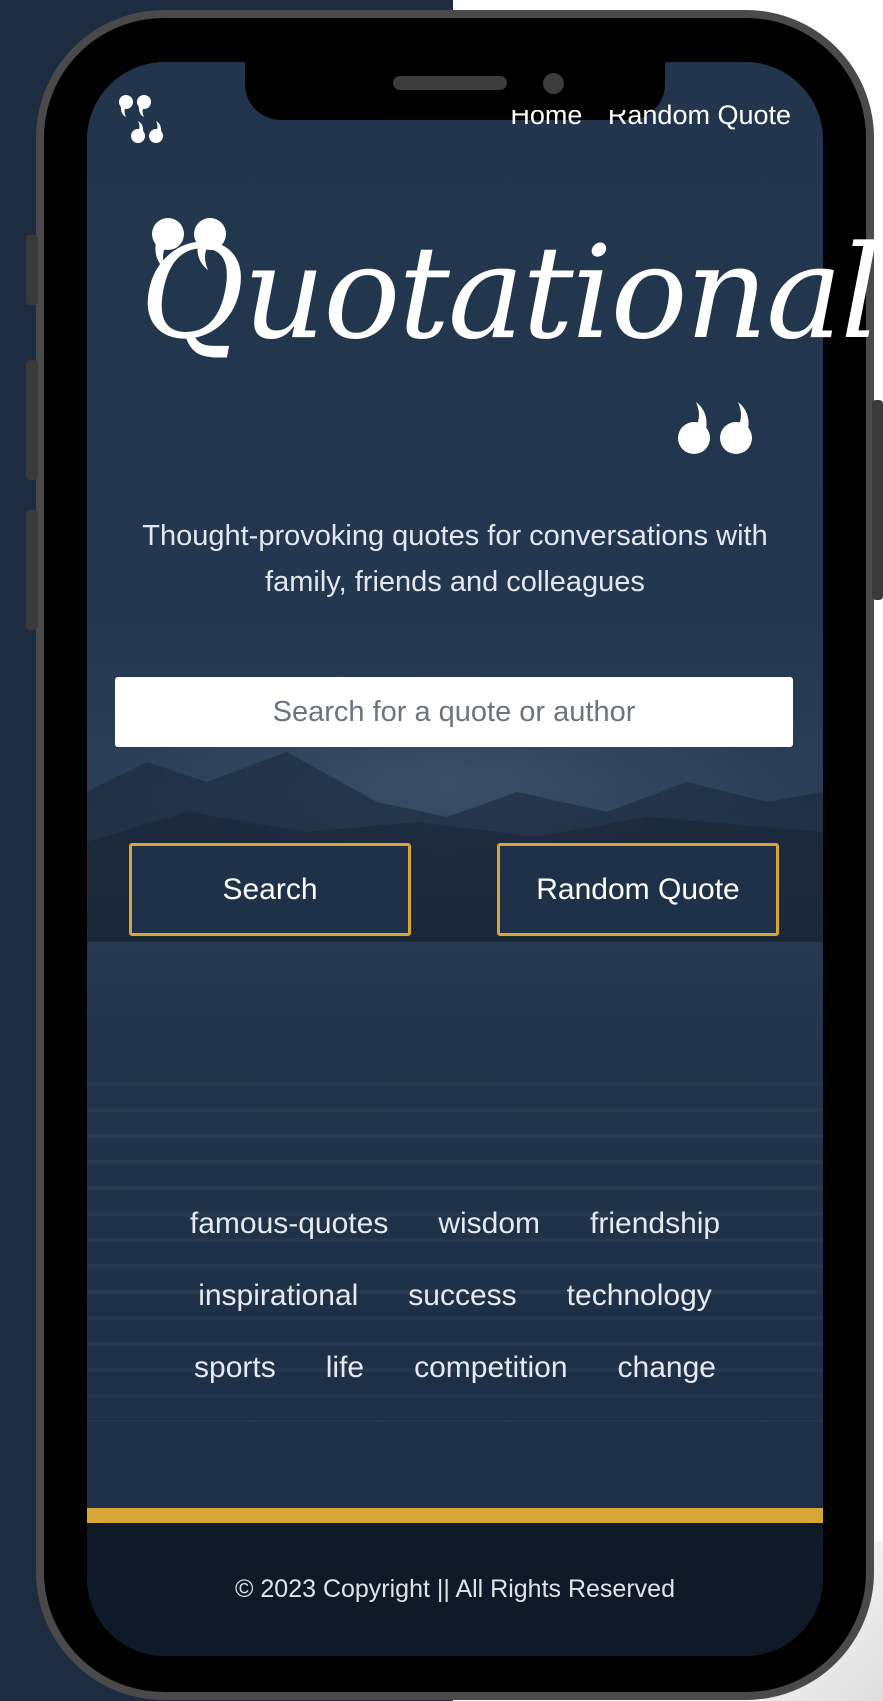  Describe the element at coordinates (639, 1296) in the screenshot. I see `tag-technology: technology` at that location.